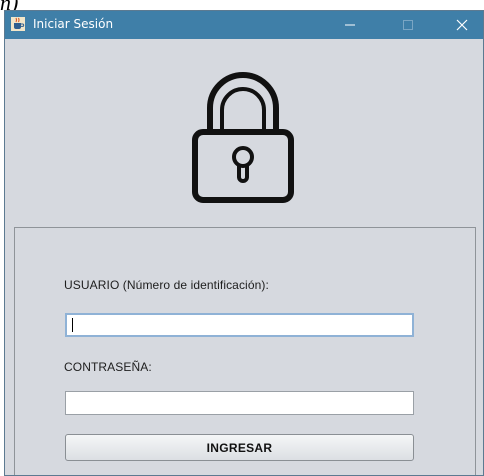  Describe the element at coordinates (239, 447) in the screenshot. I see `login-button: INGRESAR` at that location.